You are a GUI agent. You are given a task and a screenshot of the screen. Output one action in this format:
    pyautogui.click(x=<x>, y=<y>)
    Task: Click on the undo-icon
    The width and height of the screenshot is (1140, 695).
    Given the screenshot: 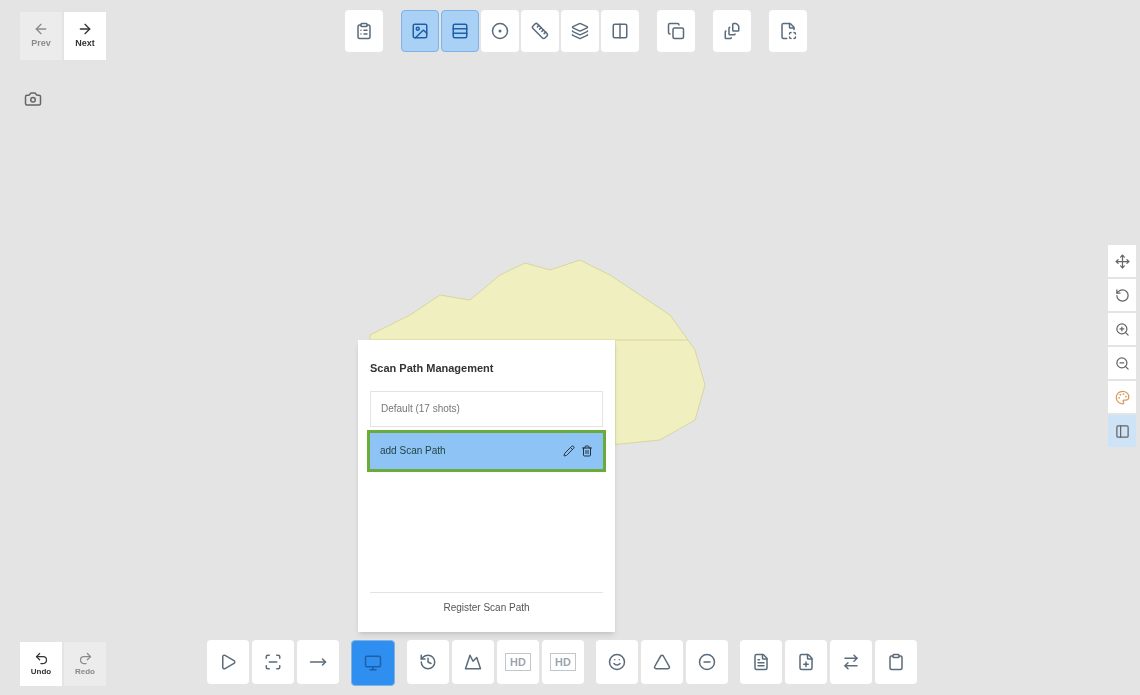 What is the action you would take?
    pyautogui.click(x=41, y=658)
    